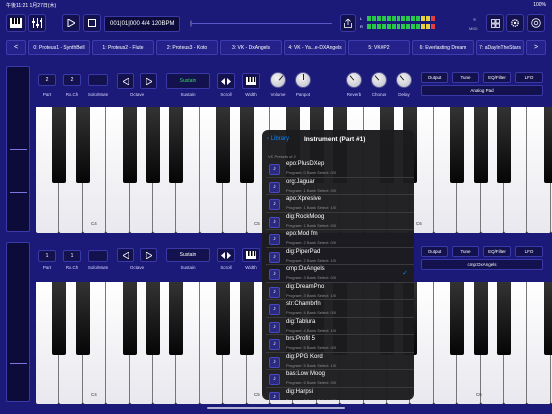 The width and height of the screenshot is (552, 414). Describe the element at coordinates (278, 139) in the screenshot. I see `library-back-button: ‹ Library` at that location.